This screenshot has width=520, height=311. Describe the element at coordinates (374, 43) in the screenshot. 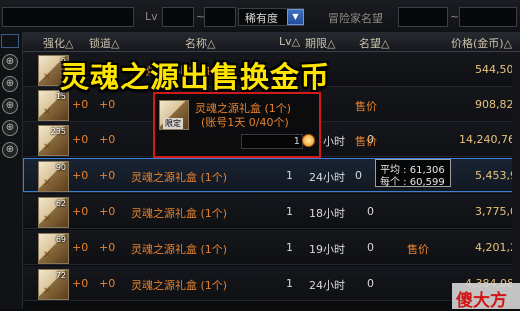

I see `col-fame: 名望△` at that location.